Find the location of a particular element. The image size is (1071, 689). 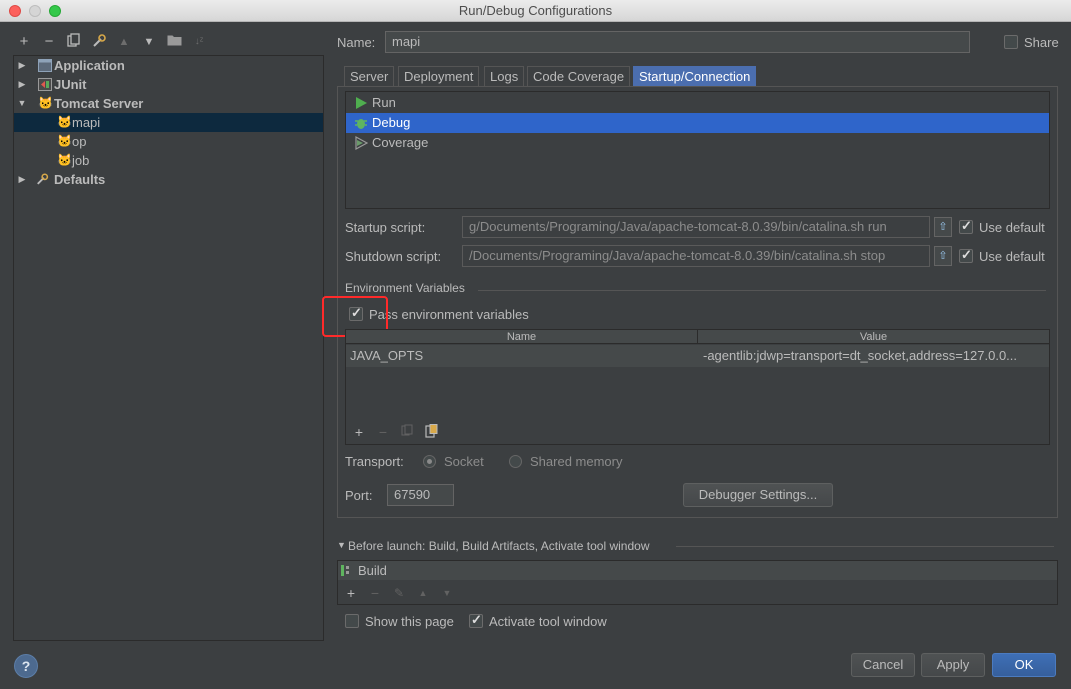

add-configuration-icon: + is located at coordinates (24, 42).